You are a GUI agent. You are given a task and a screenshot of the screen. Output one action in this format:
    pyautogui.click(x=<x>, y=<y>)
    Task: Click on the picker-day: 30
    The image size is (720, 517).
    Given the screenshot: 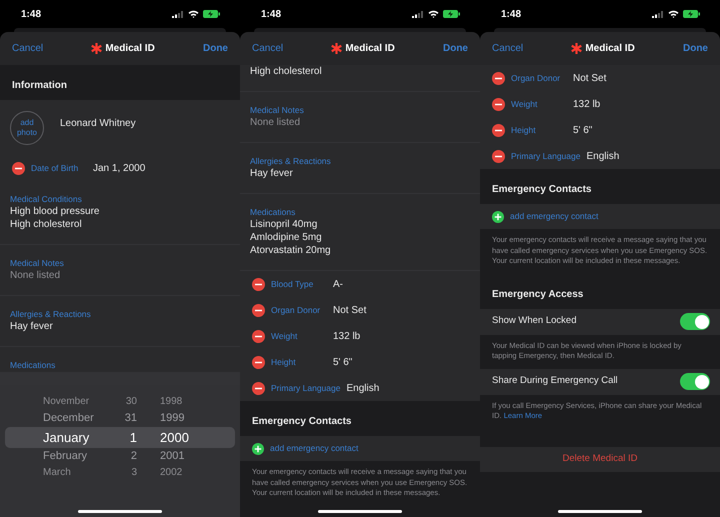 What is the action you would take?
    pyautogui.click(x=129, y=401)
    